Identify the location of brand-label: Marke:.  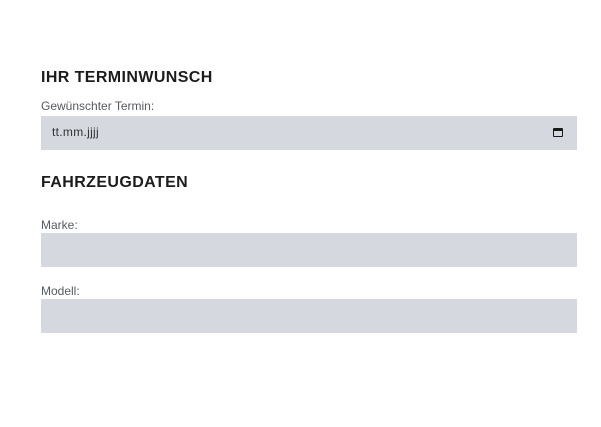
(59, 225).